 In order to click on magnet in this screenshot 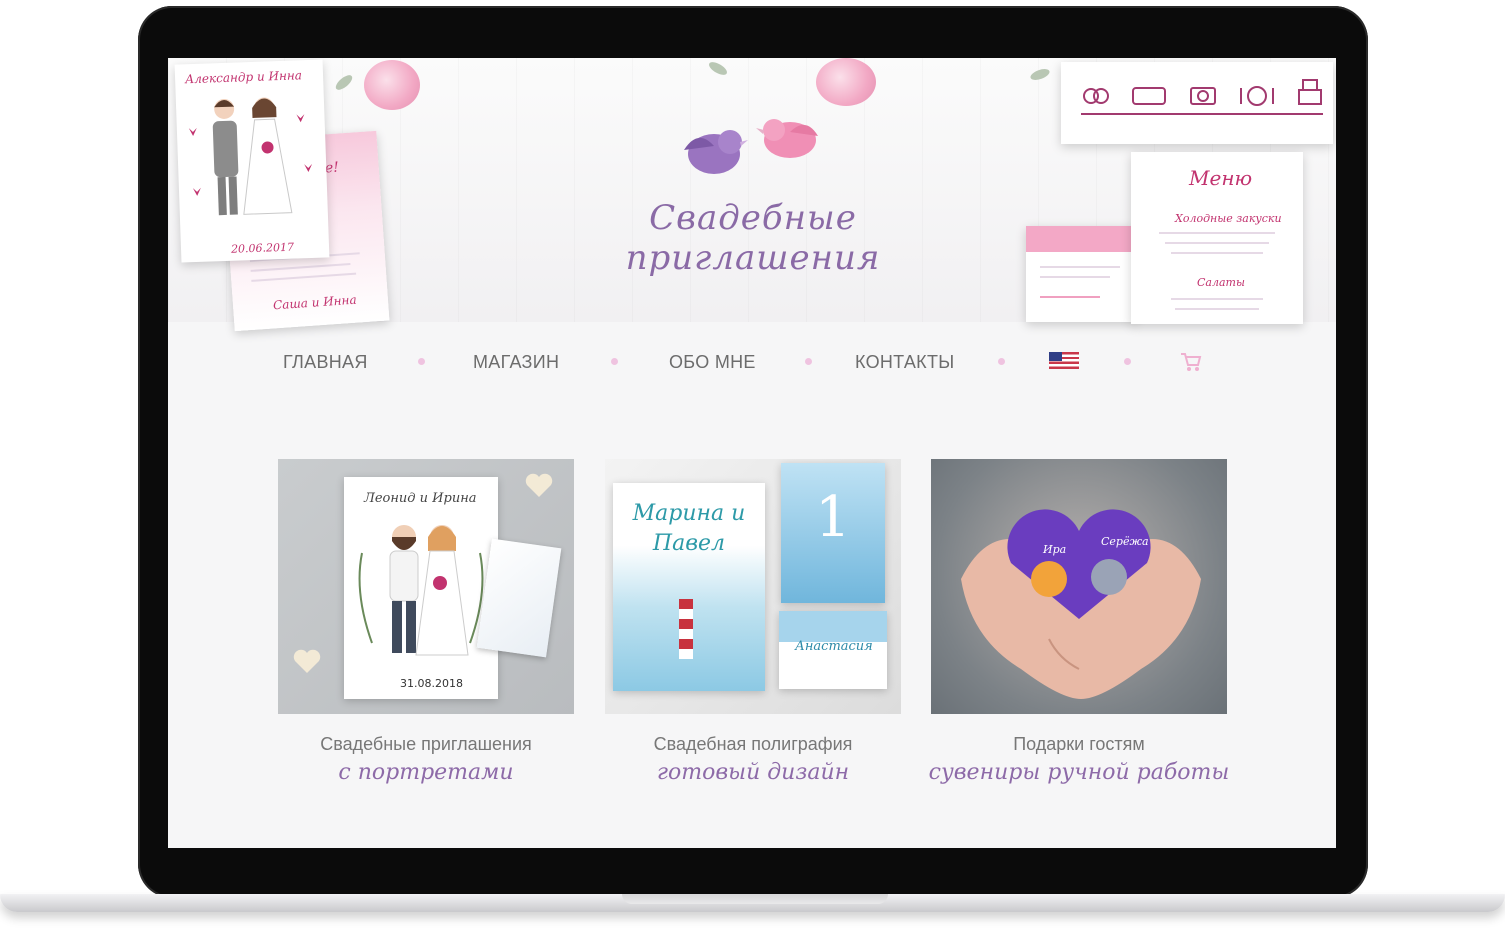, I will do `click(519, 598)`.